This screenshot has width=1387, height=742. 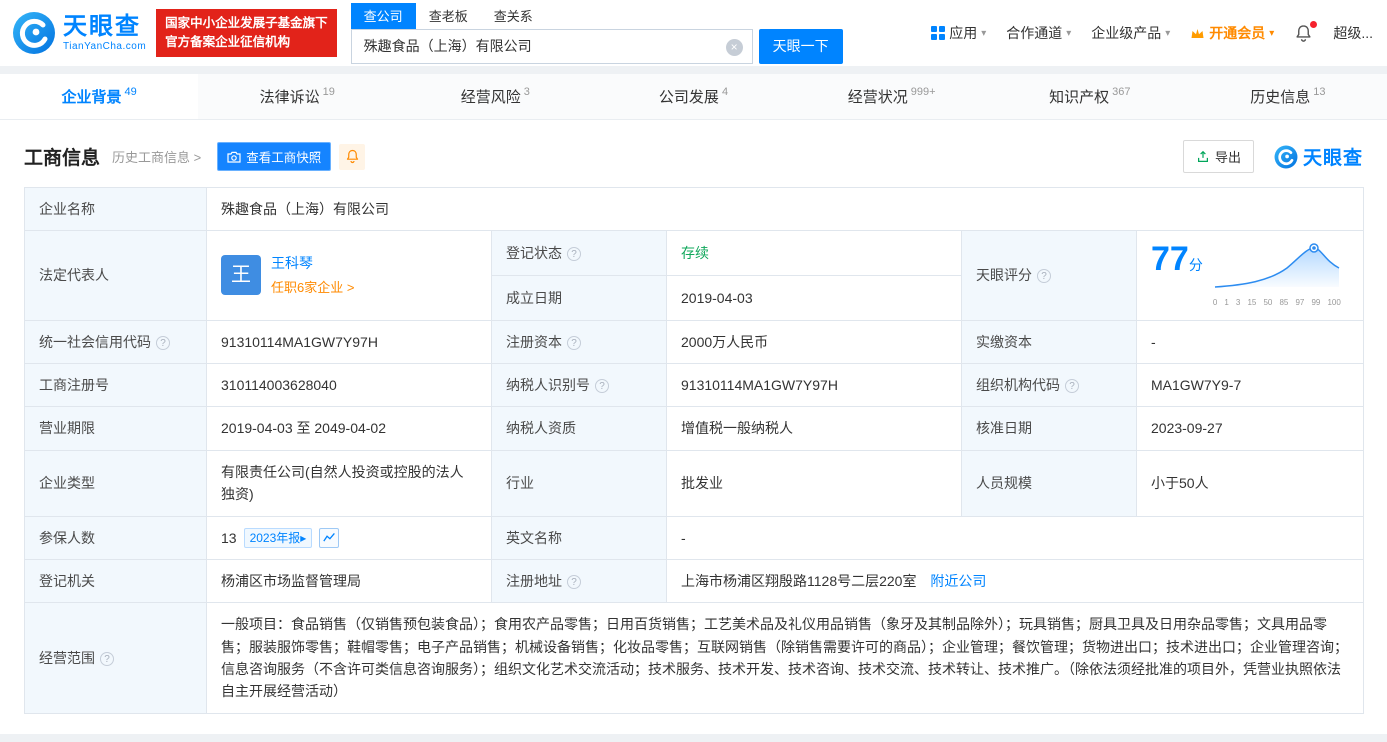 I want to click on field-org-code-value: MA1GW7Y9-7, so click(x=1250, y=385).